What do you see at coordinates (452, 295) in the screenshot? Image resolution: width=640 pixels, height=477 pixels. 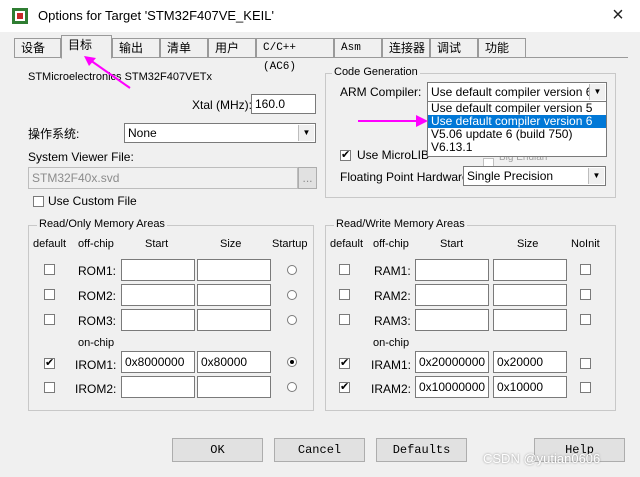 I see `ram2-start-input` at bounding box center [452, 295].